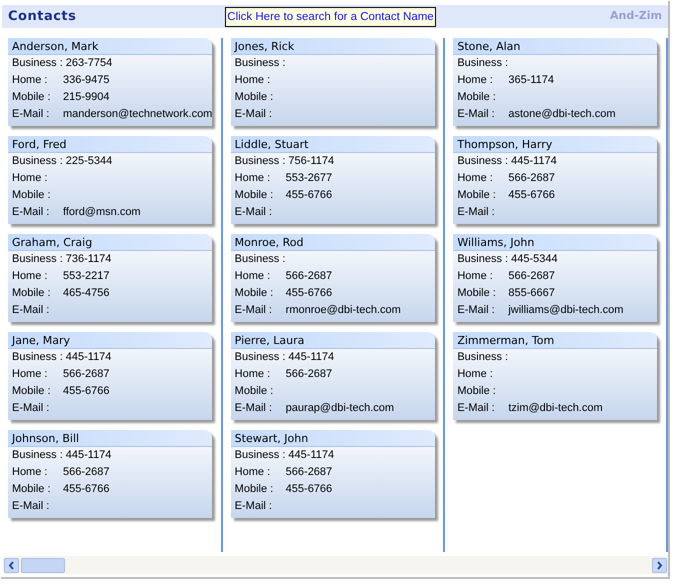 Image resolution: width=675 pixels, height=585 pixels. Describe the element at coordinates (332, 242) in the screenshot. I see `contact-name: Monroe, Rod` at that location.